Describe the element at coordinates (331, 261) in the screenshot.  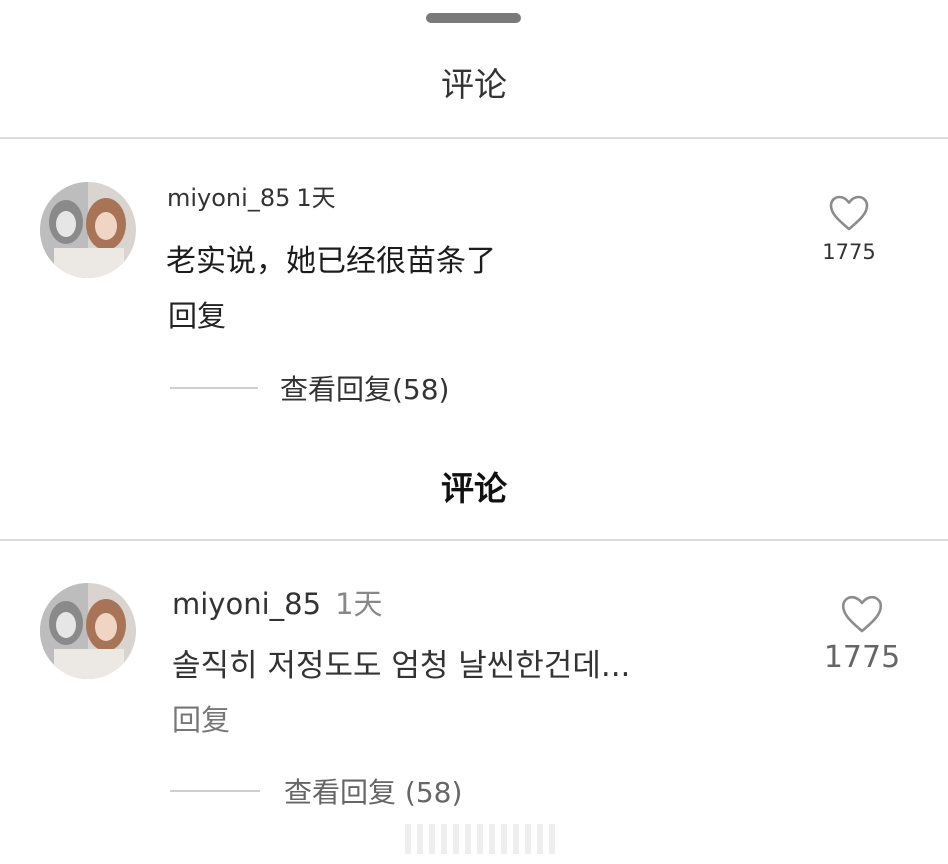
I see `comment-text: 老实说，她已经很苗条了` at that location.